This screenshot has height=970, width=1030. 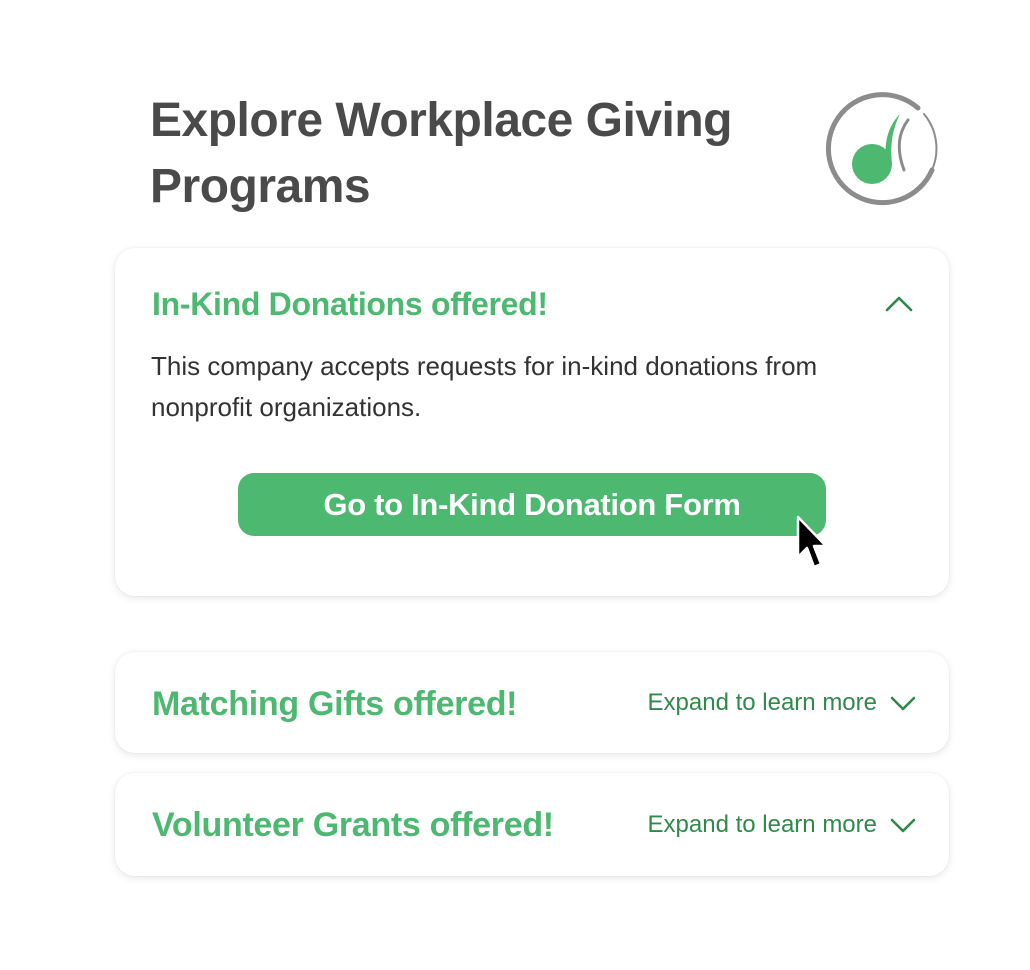 I want to click on in-kind-donation-form-button: Go to In-Kind Donation Form, so click(x=532, y=504).